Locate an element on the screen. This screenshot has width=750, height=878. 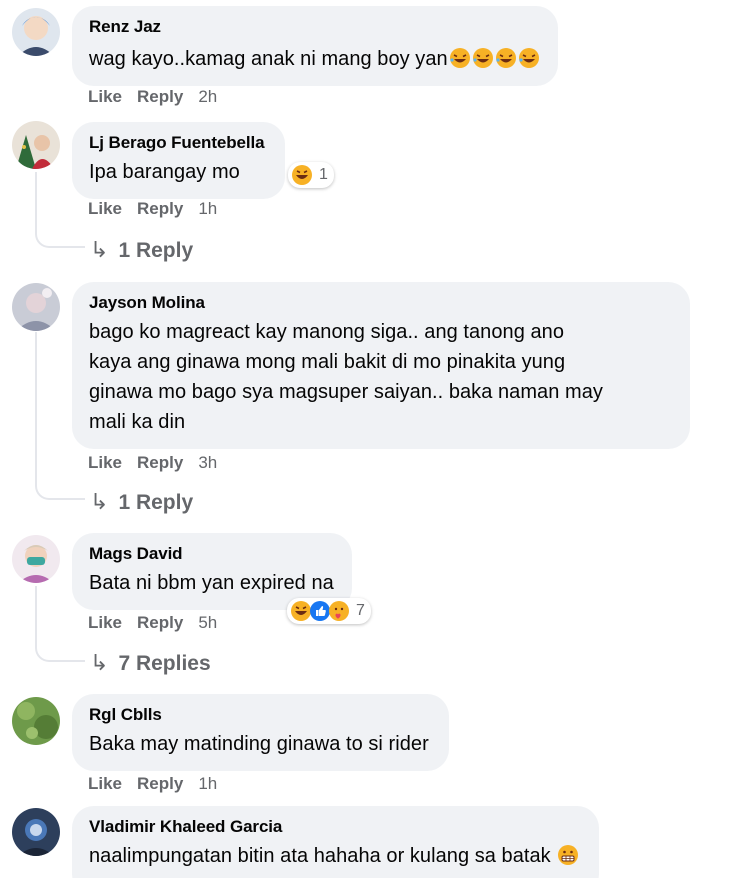
comment-bubble: Lj Berago Fuentebella Ipa barangay mo is located at coordinates (178, 160).